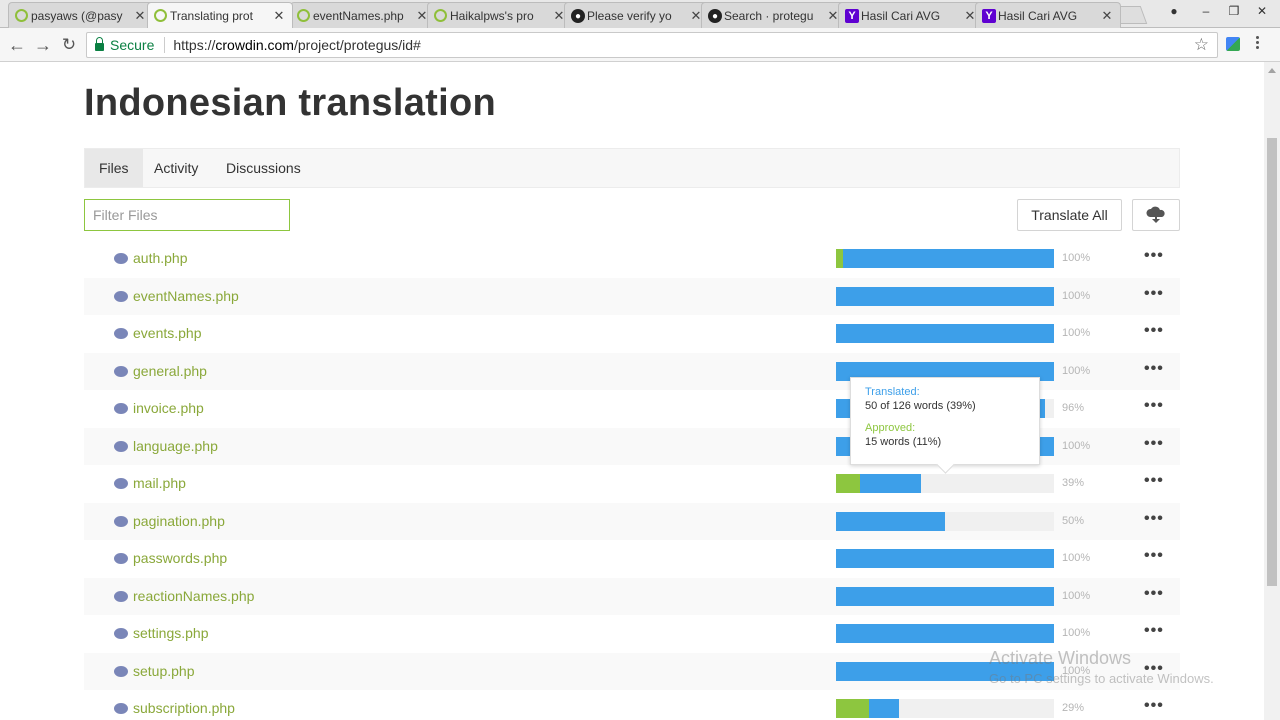 This screenshot has height=720, width=1280. I want to click on extension-icon, so click(1233, 44).